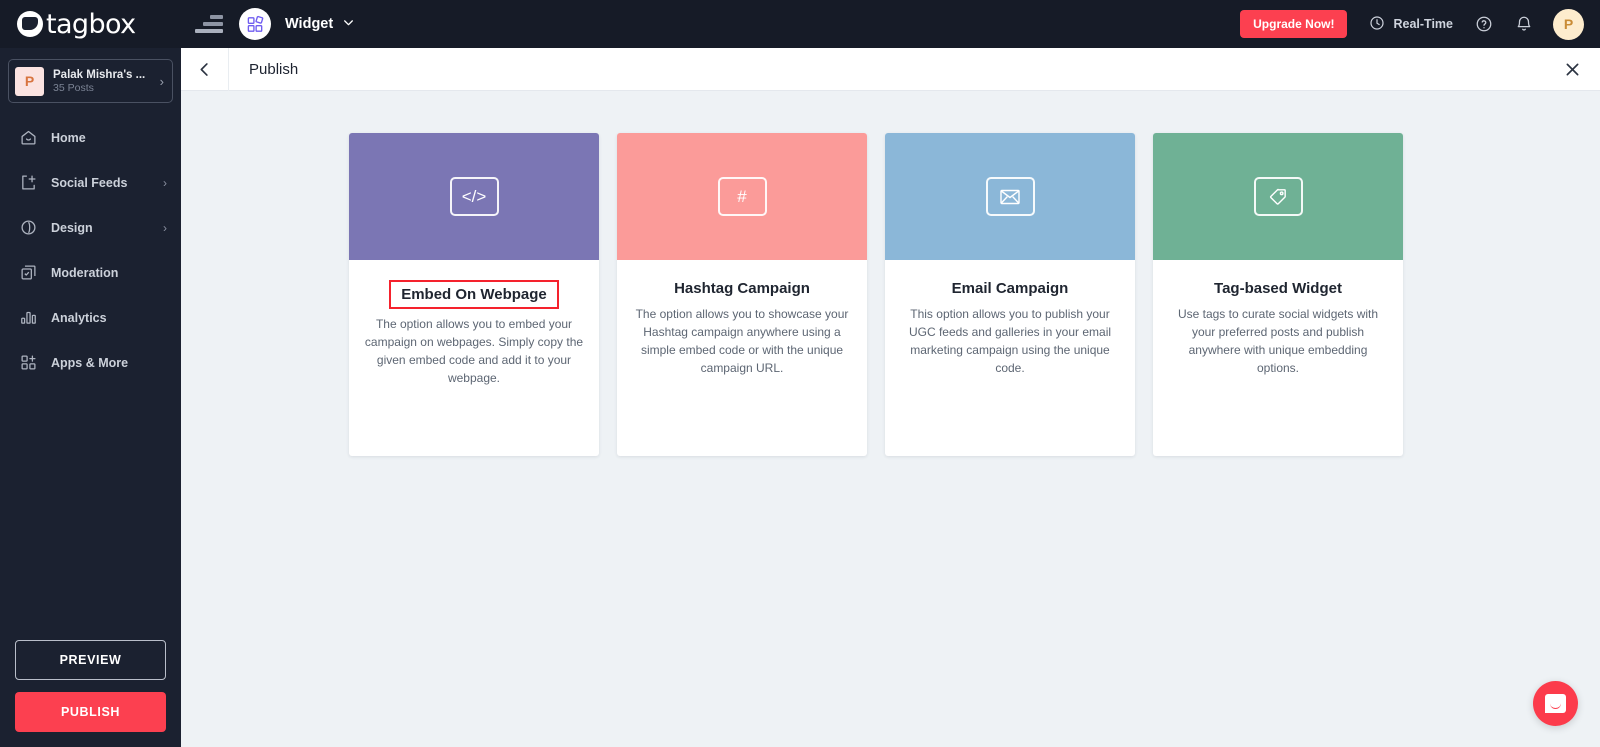  What do you see at coordinates (28, 363) in the screenshot?
I see `apps-icon` at bounding box center [28, 363].